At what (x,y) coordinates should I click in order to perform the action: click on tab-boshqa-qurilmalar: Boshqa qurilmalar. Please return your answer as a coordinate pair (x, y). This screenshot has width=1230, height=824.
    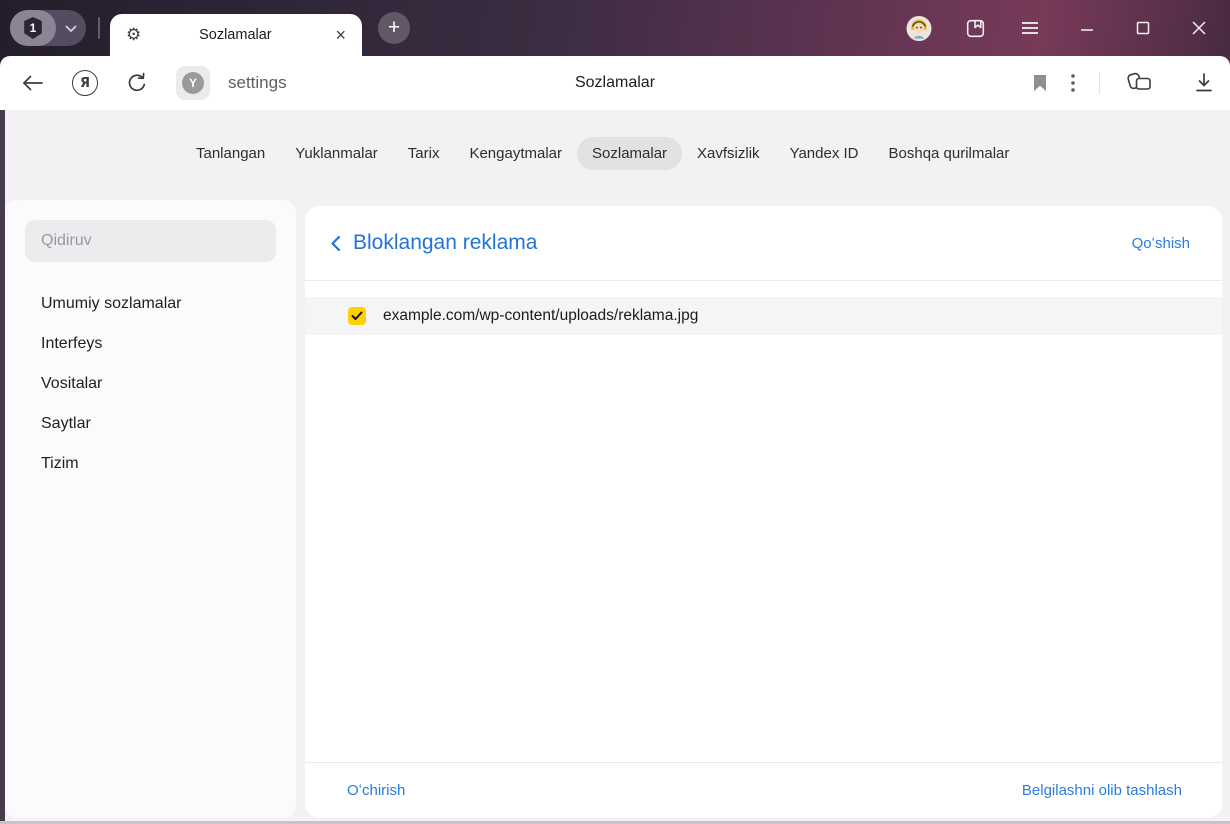
    Looking at the image, I should click on (949, 153).